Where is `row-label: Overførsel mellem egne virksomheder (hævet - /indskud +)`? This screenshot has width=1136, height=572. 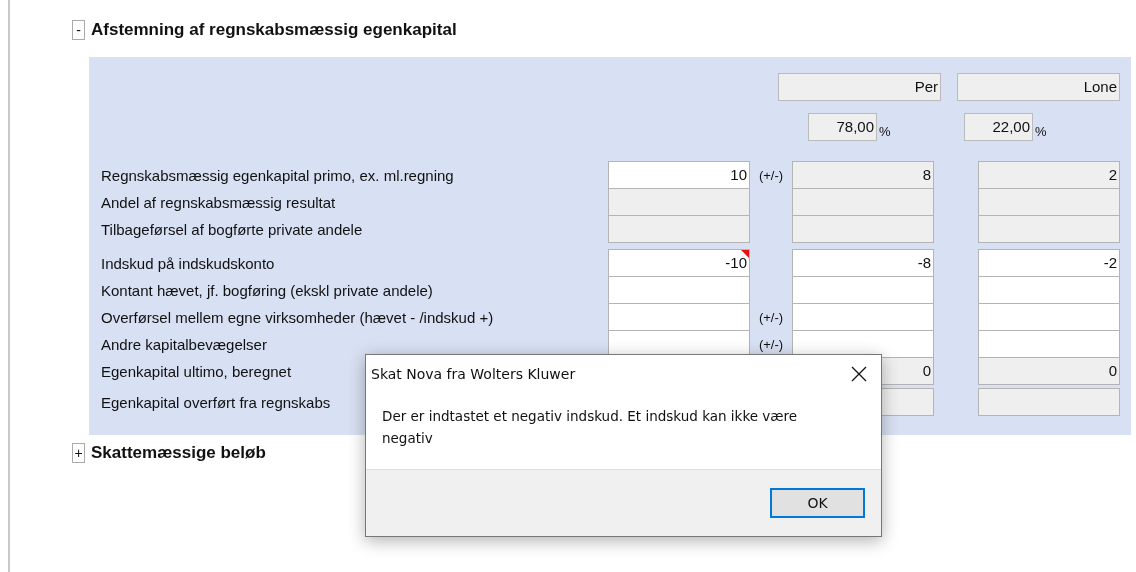
row-label: Overførsel mellem egne virksomheder (hævet - /indskud +) is located at coordinates (297, 318).